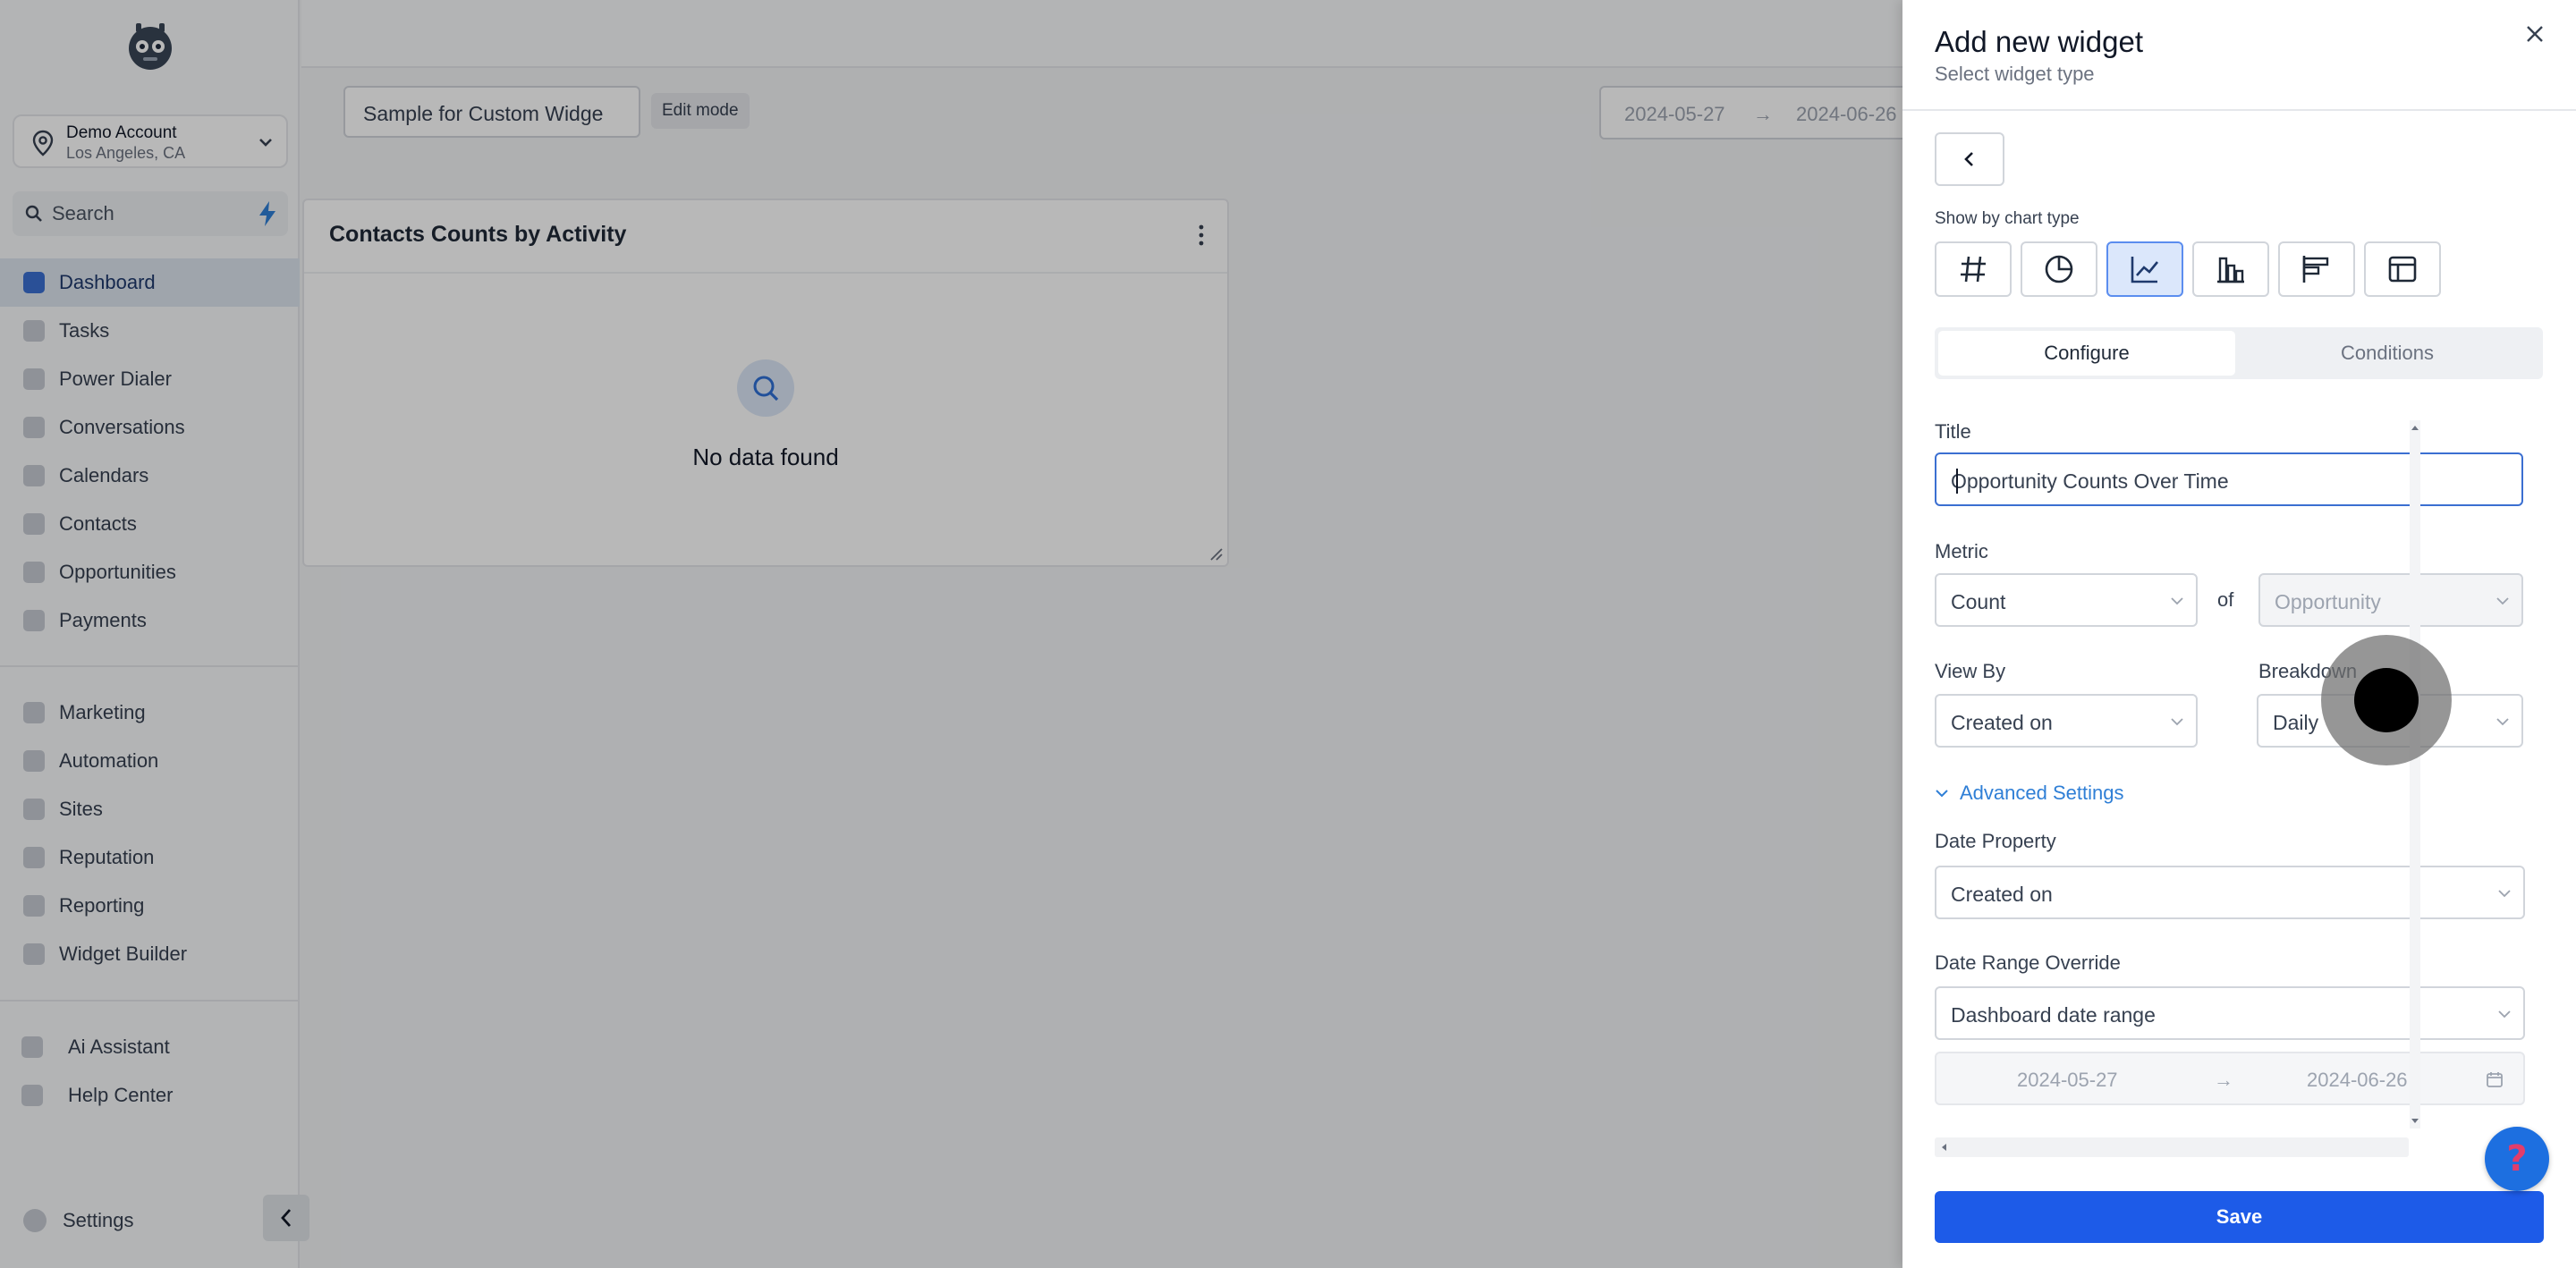 The image size is (2576, 1268). What do you see at coordinates (2029, 793) in the screenshot?
I see `advanced-settings-toggle: Advanced Settings` at bounding box center [2029, 793].